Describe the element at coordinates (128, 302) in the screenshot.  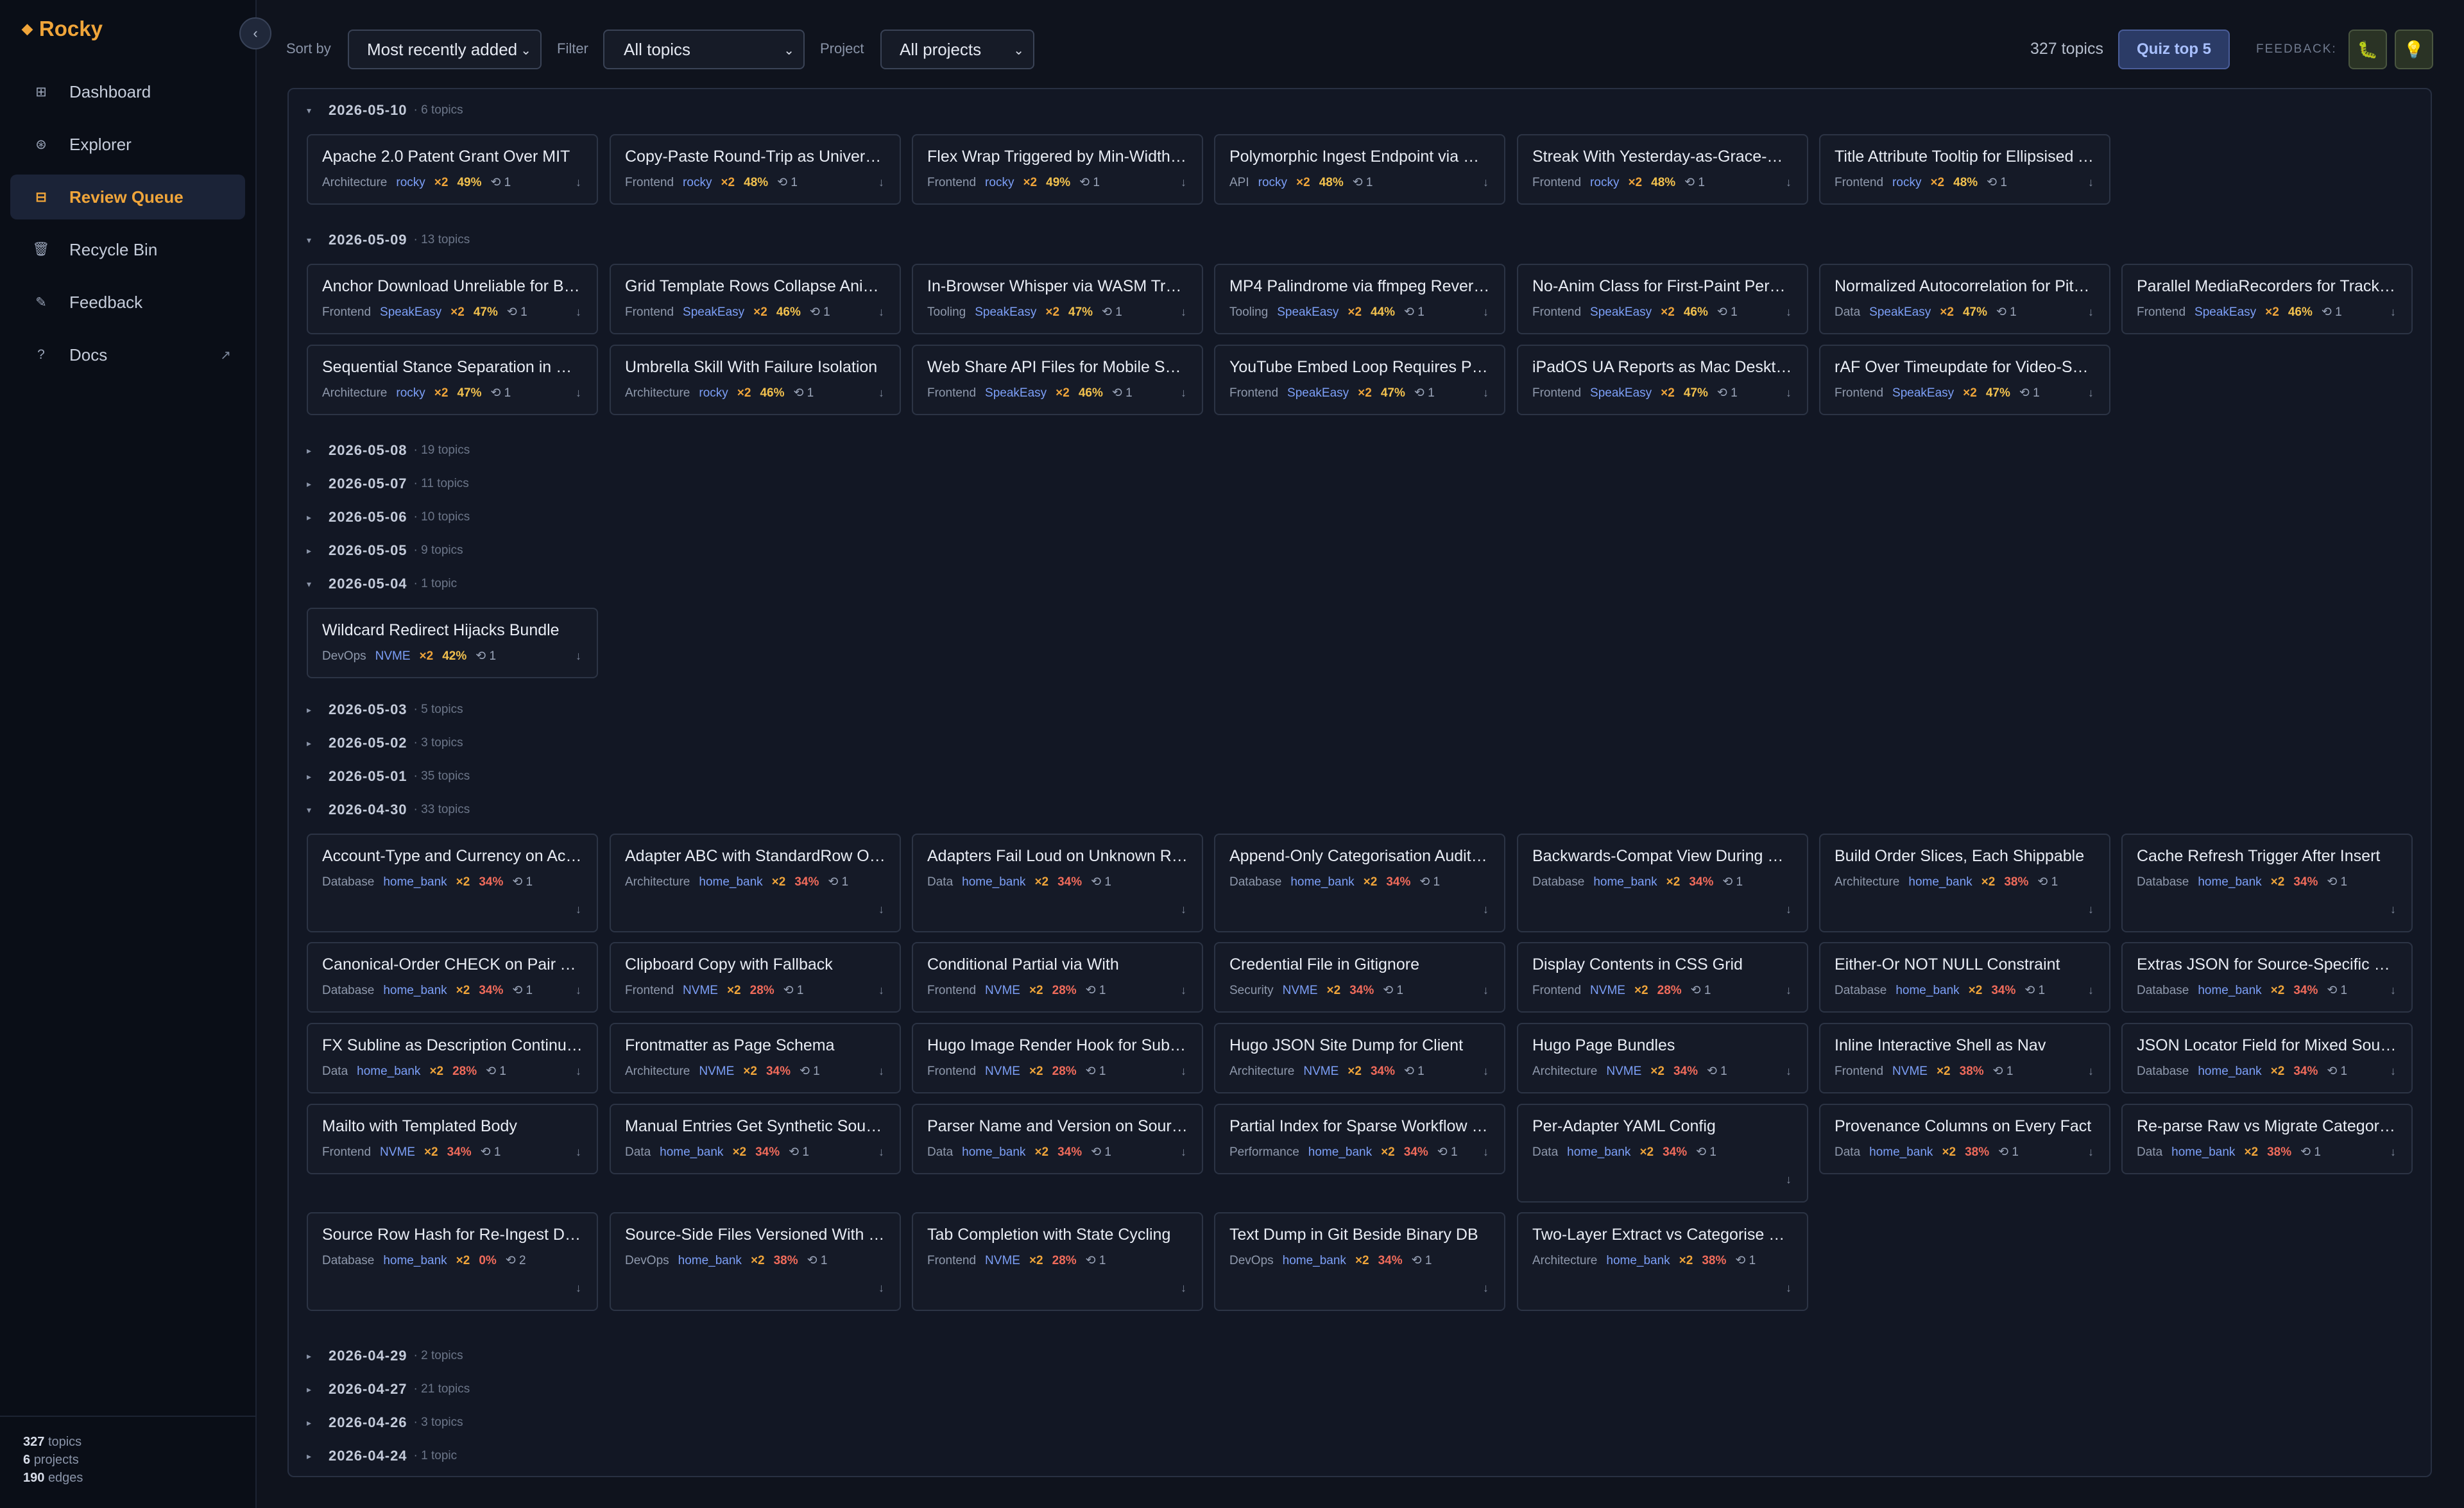
I see `sidebar-item-feedback: ✎ Feedback` at that location.